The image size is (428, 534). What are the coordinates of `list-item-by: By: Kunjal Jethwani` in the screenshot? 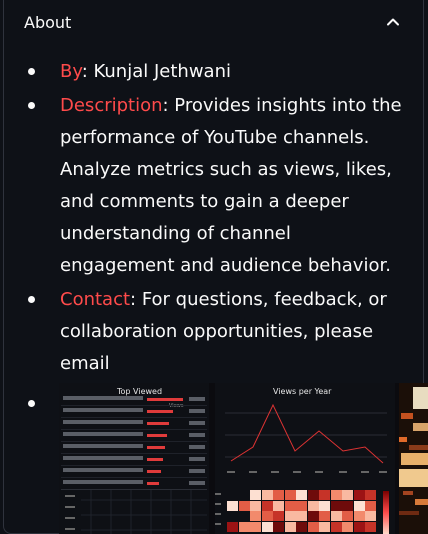 It's located at (213, 72).